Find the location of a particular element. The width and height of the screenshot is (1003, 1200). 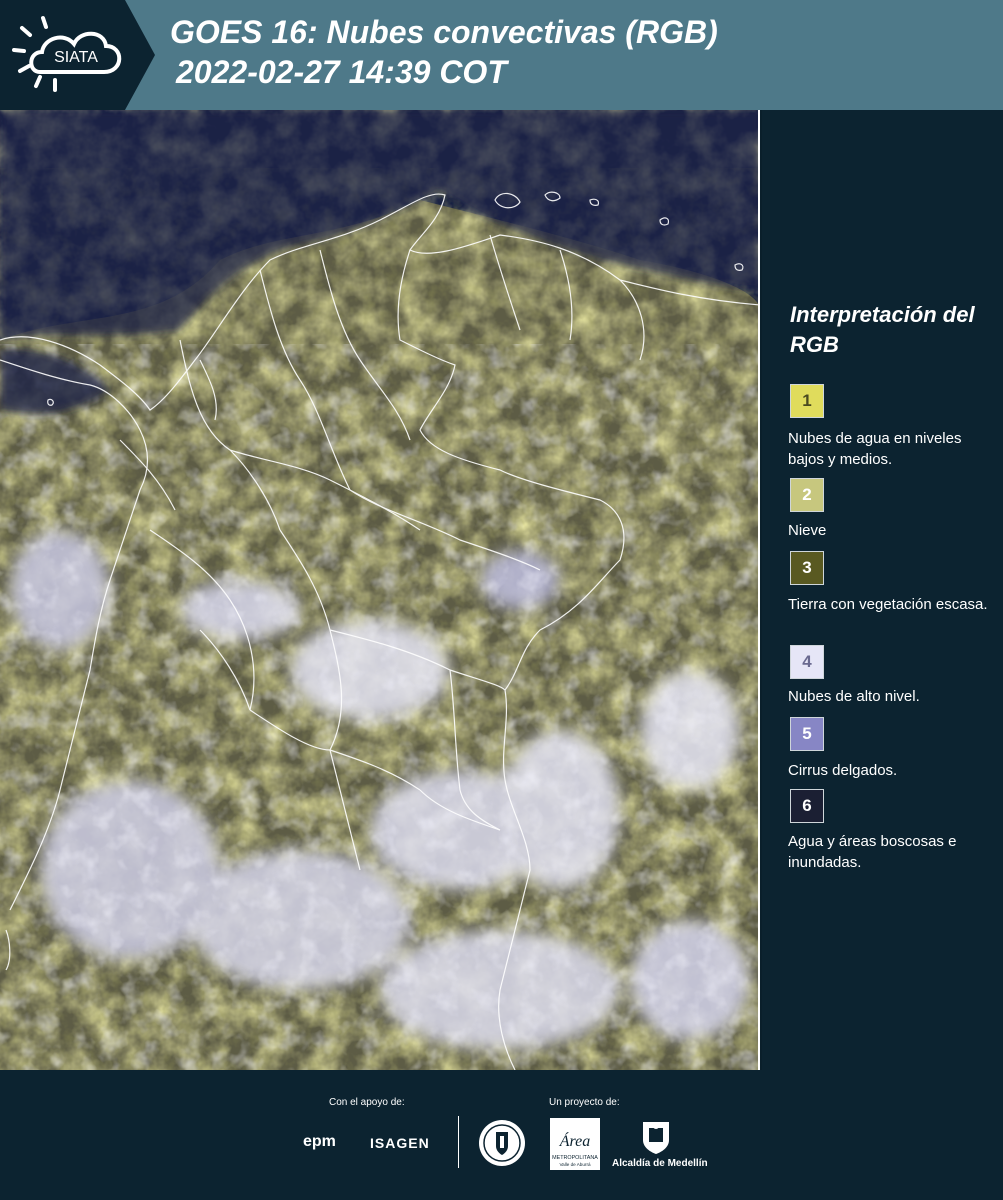

legend-label-2: Nieve is located at coordinates (807, 530).